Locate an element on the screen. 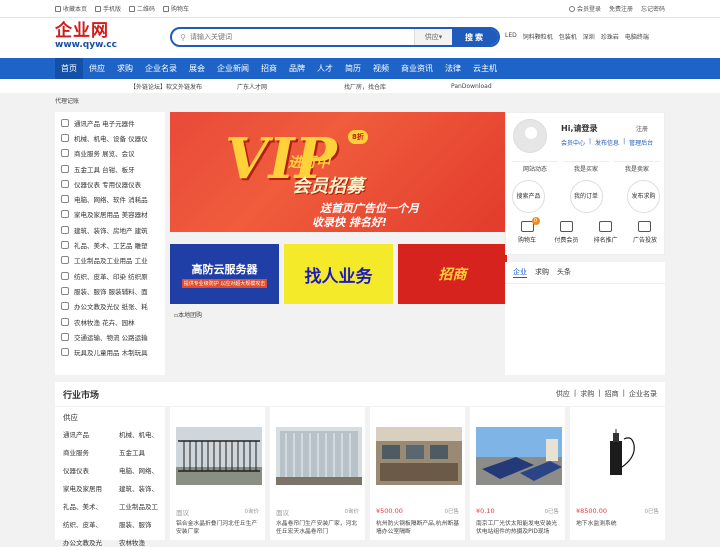 This screenshot has height=547, width=720. market-link-company: 企业名录 is located at coordinates (643, 394).